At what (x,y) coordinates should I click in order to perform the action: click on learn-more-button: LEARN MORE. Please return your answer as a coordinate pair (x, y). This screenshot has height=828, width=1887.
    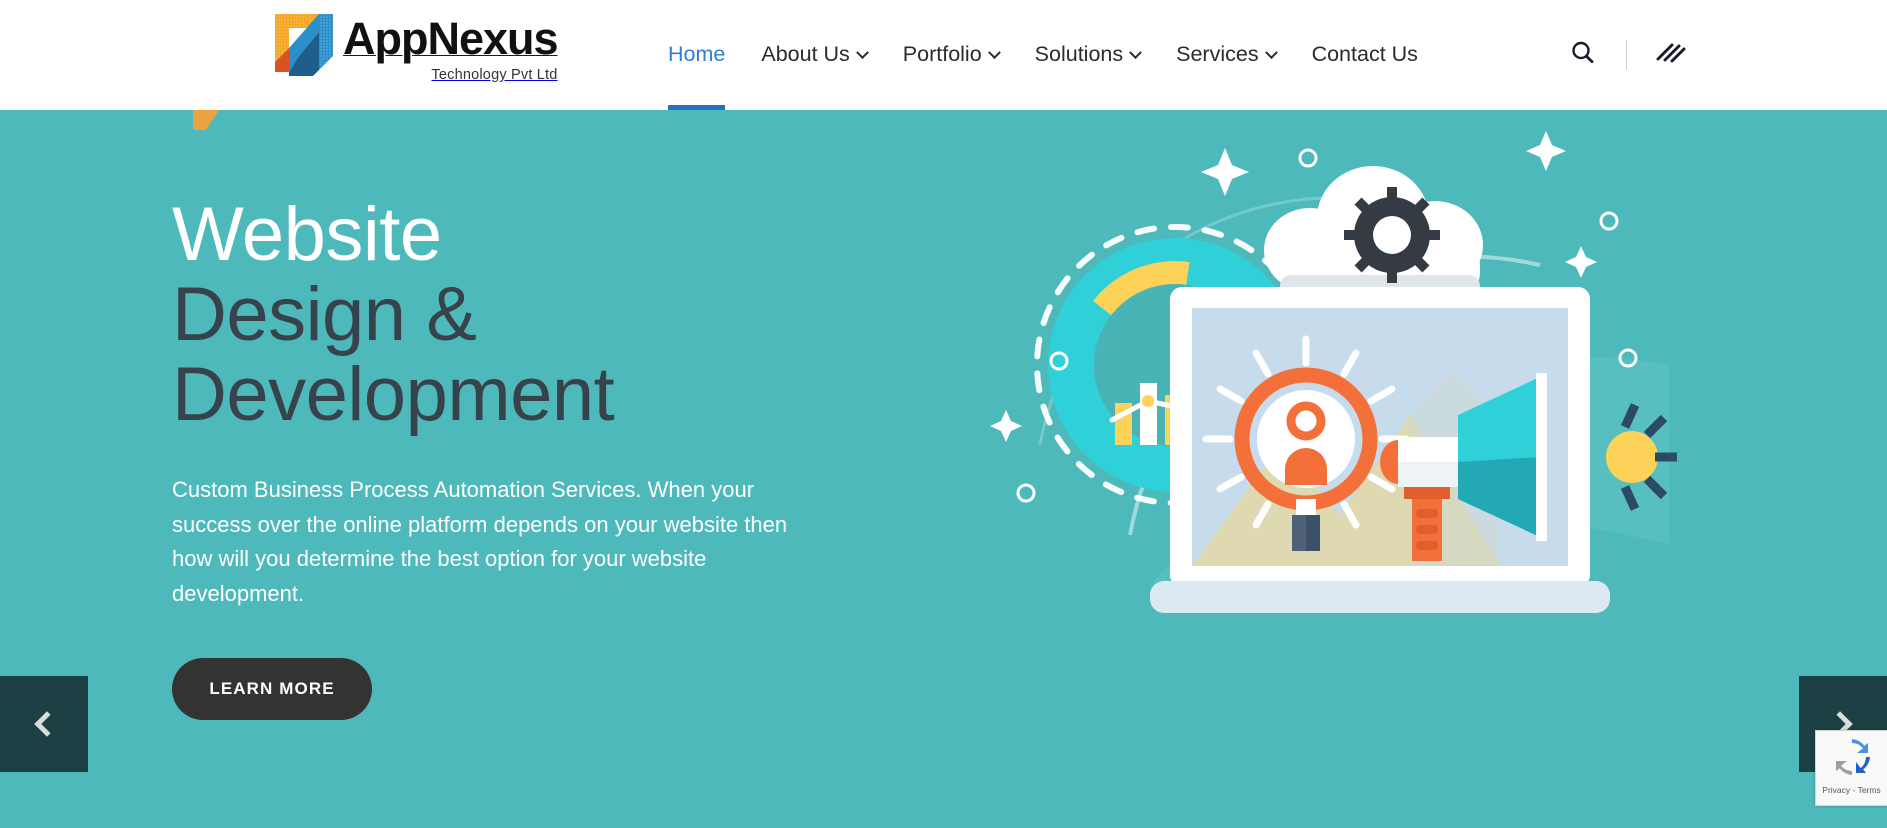
    Looking at the image, I should click on (272, 689).